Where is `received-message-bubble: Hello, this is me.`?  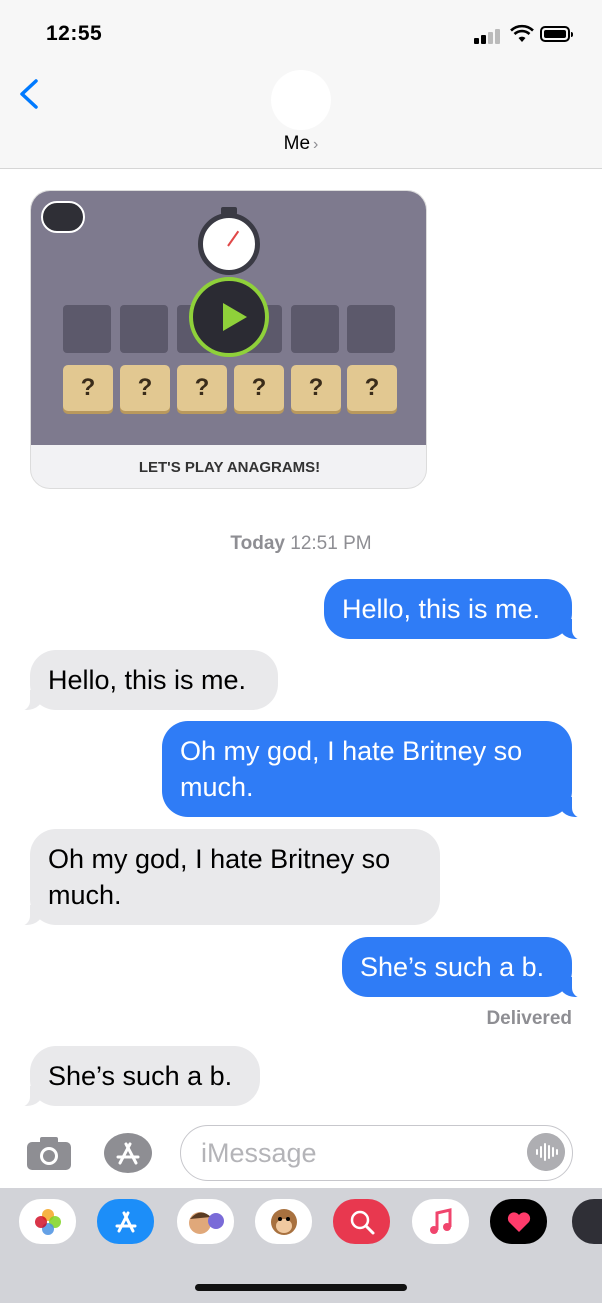 received-message-bubble: Hello, this is me. is located at coordinates (144, 680).